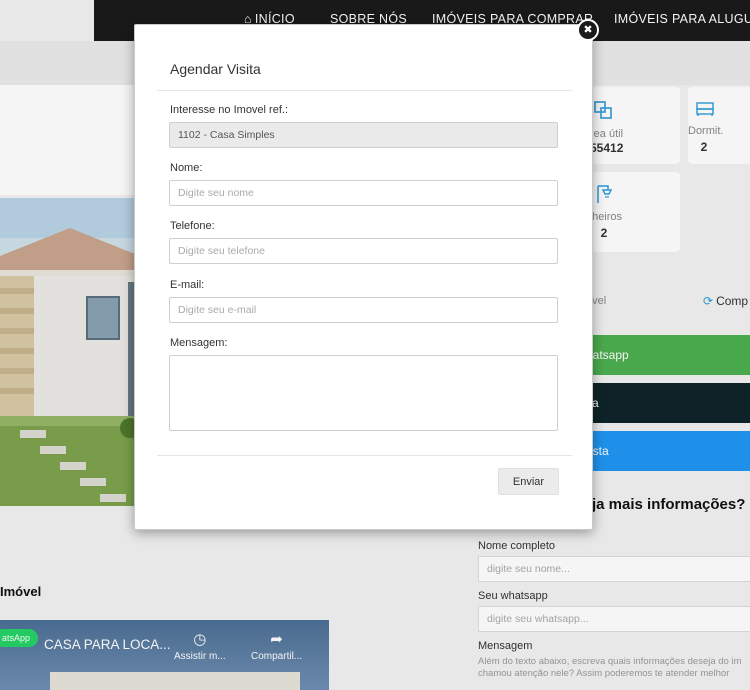  I want to click on email-label: E-mail:, so click(187, 285).